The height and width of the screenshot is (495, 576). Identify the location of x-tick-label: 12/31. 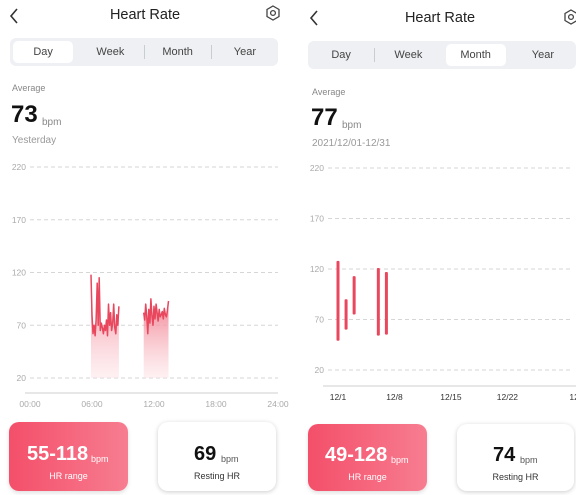
(572, 397).